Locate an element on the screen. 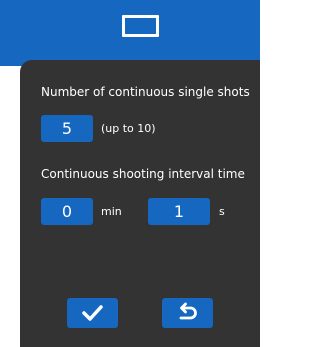  checkmark-icon is located at coordinates (92, 313).